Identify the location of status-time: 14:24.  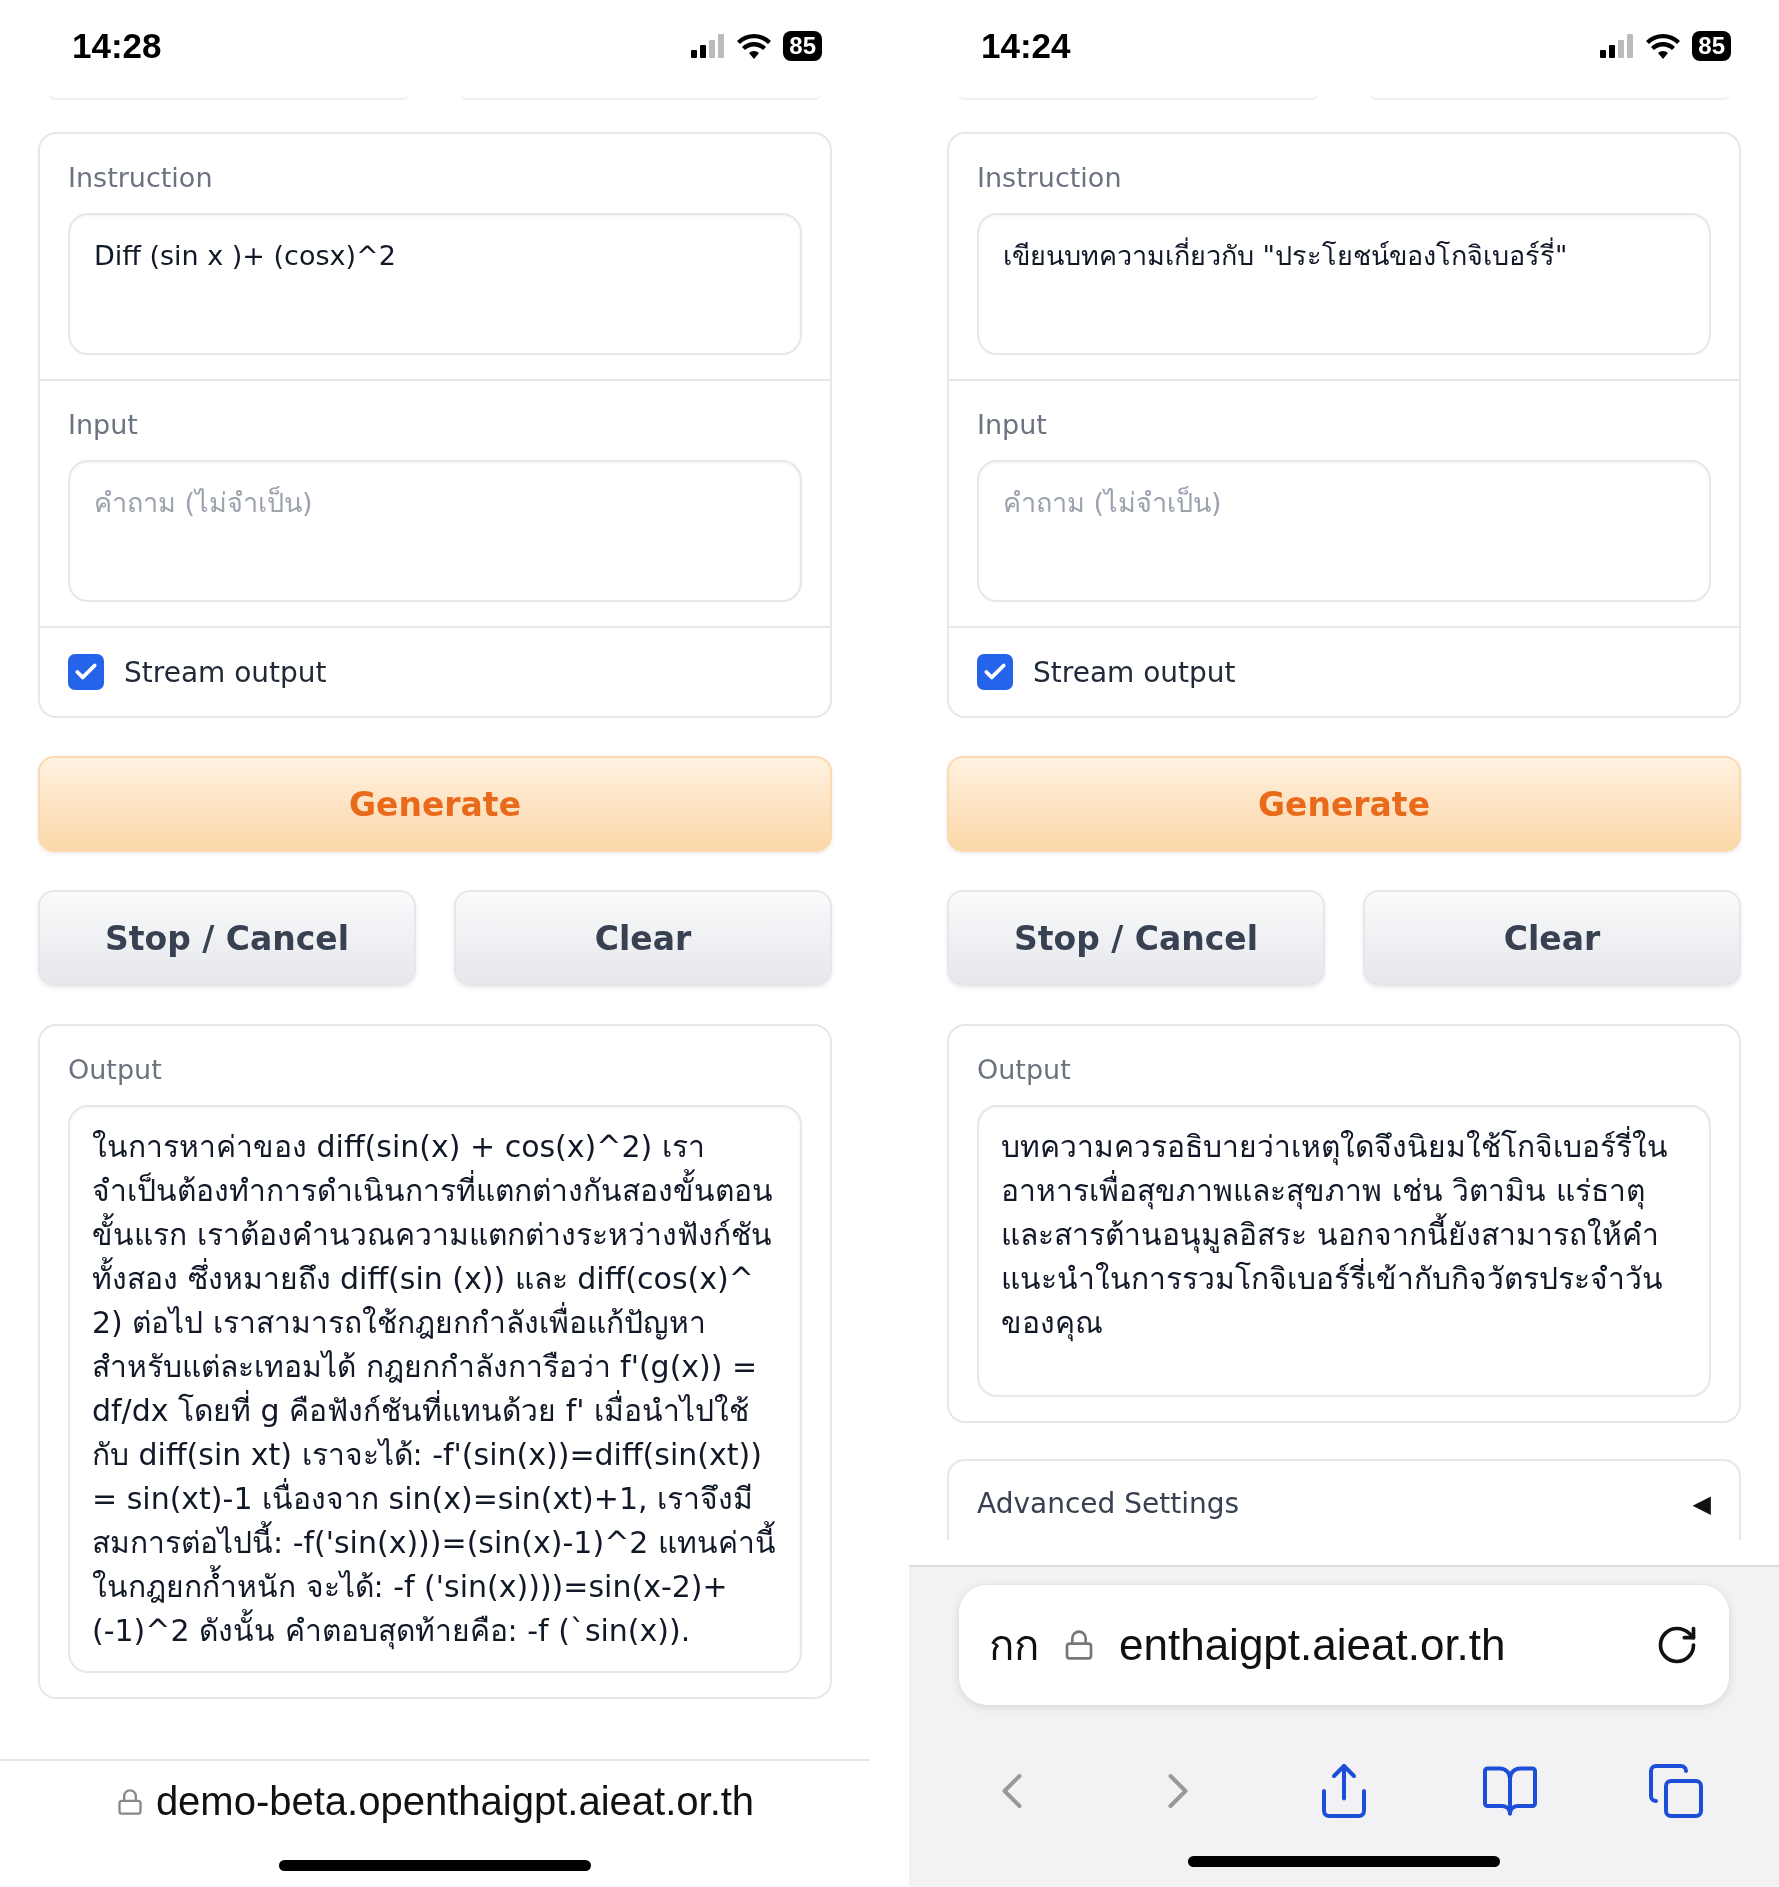
(1026, 46).